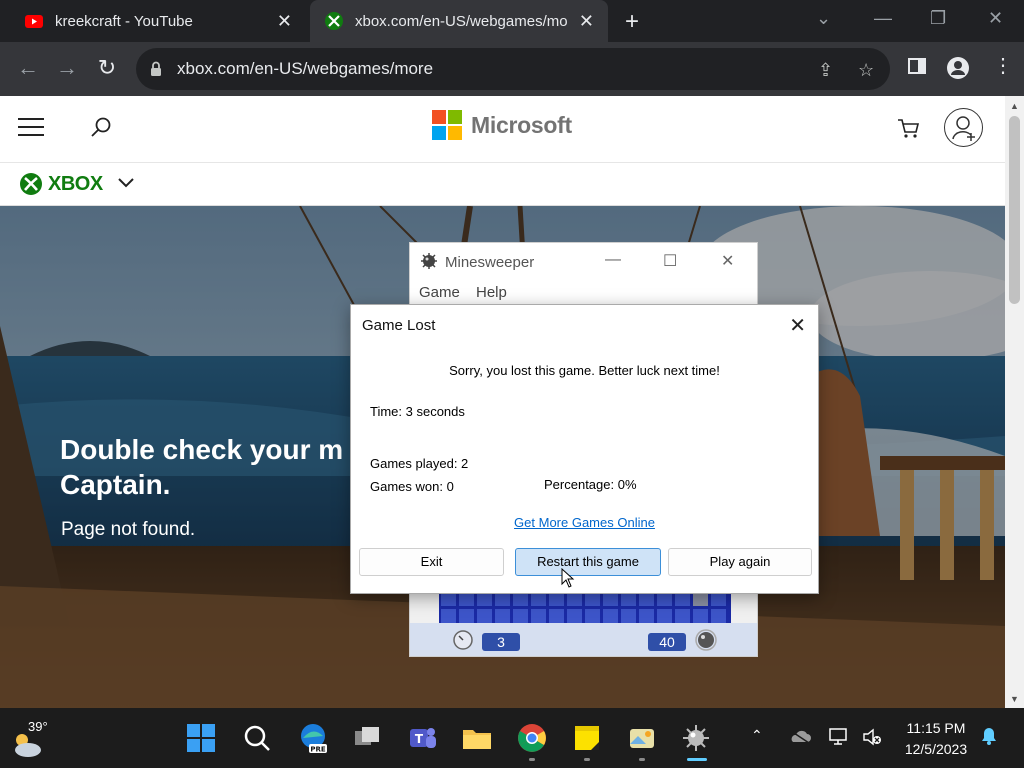  What do you see at coordinates (201, 738) in the screenshot?
I see `start-icon` at bounding box center [201, 738].